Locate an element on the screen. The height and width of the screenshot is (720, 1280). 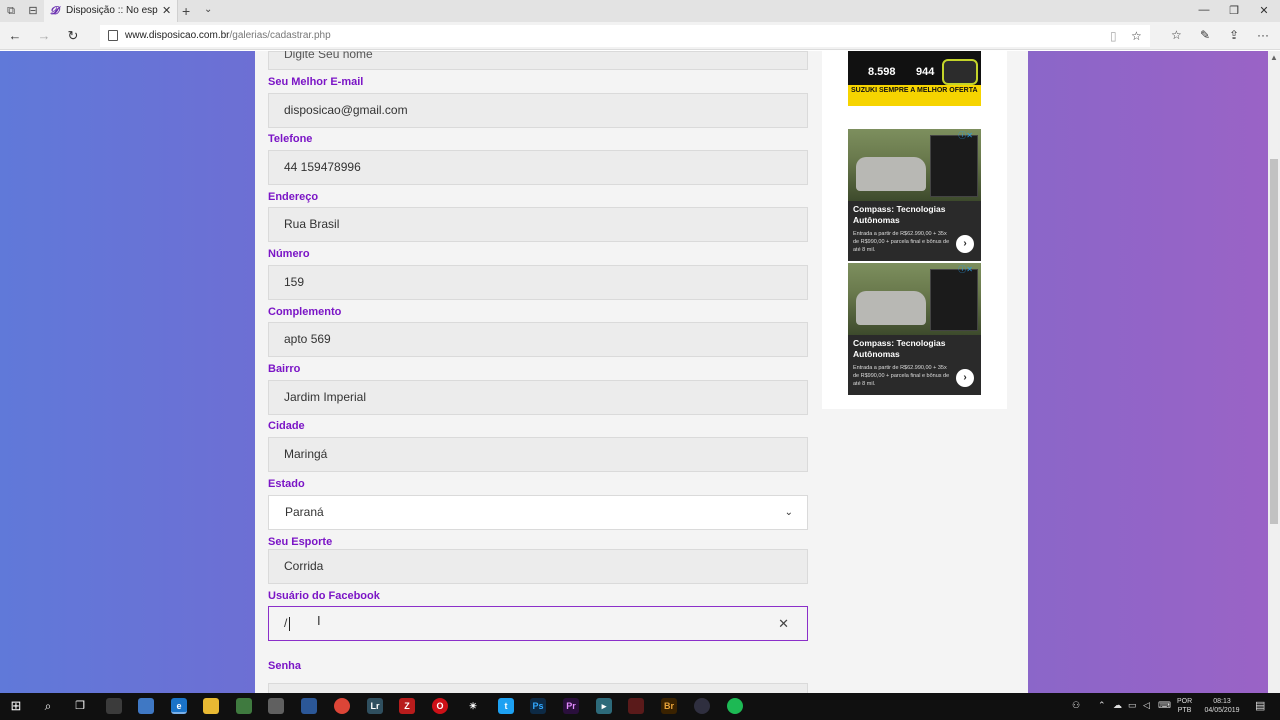
numero-field: 159 is located at coordinates (538, 282).